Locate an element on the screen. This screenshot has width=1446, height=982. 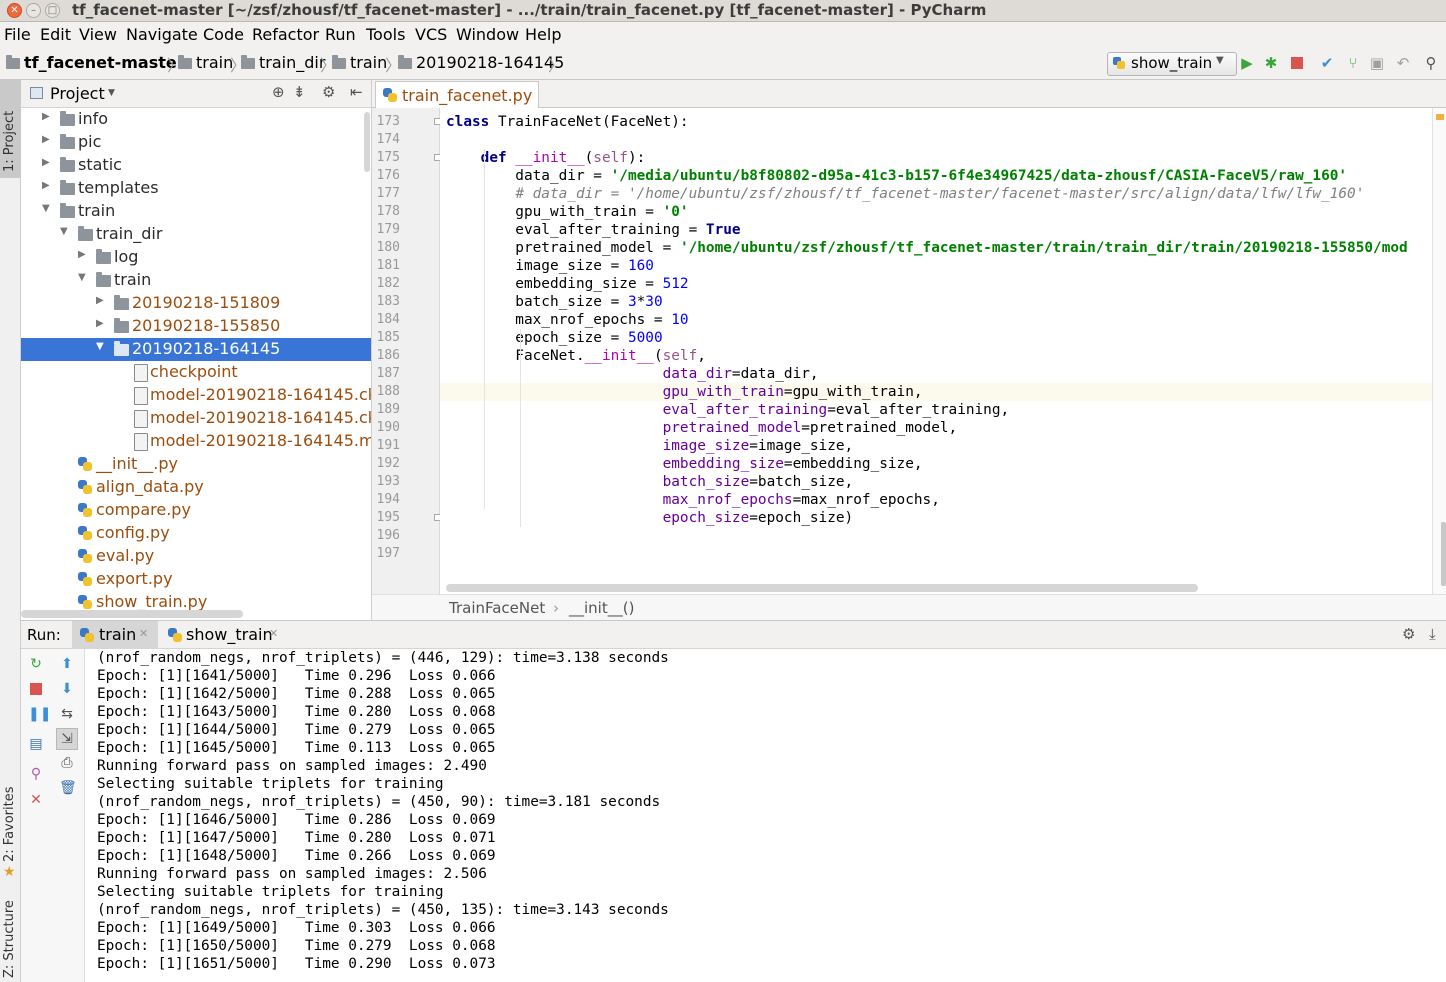
hide-panel-icon: ⇤ is located at coordinates (356, 92).